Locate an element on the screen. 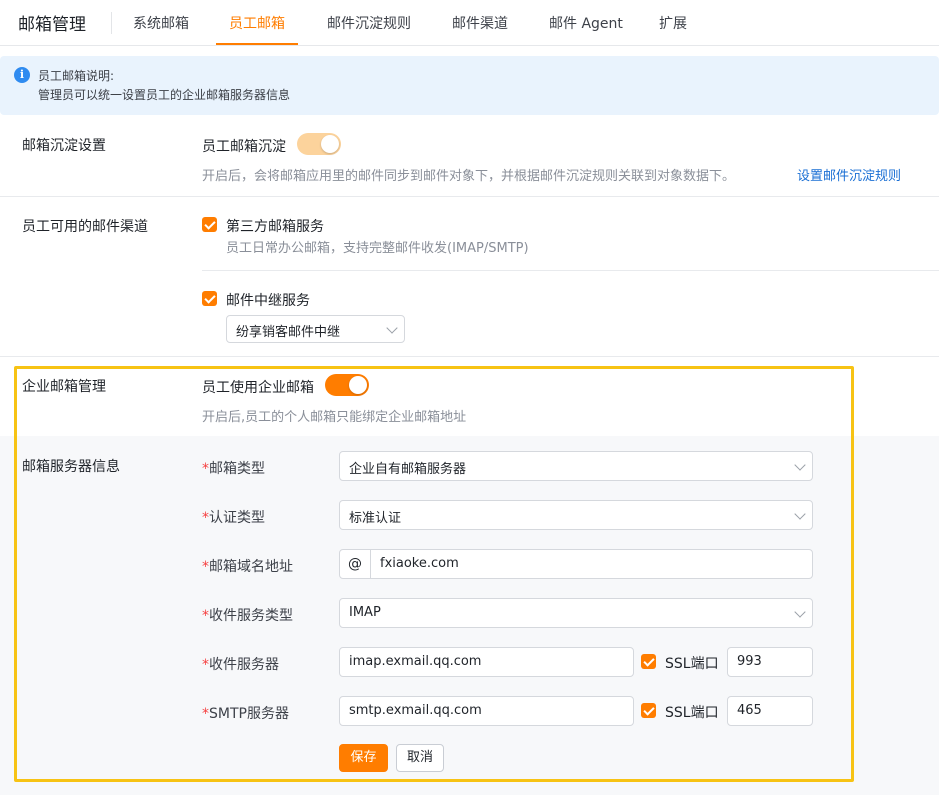 The image size is (939, 795). page-title: 邮箱管理 is located at coordinates (52, 25).